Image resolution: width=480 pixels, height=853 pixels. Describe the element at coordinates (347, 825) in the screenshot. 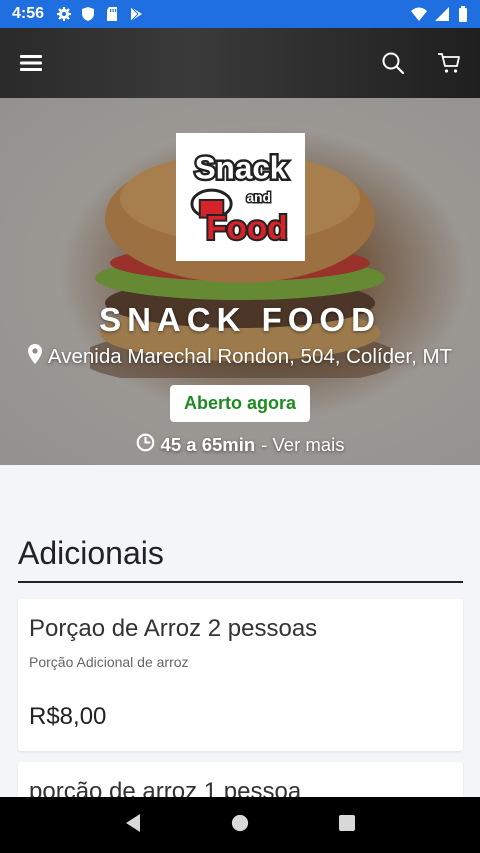

I see `recents-icon` at that location.